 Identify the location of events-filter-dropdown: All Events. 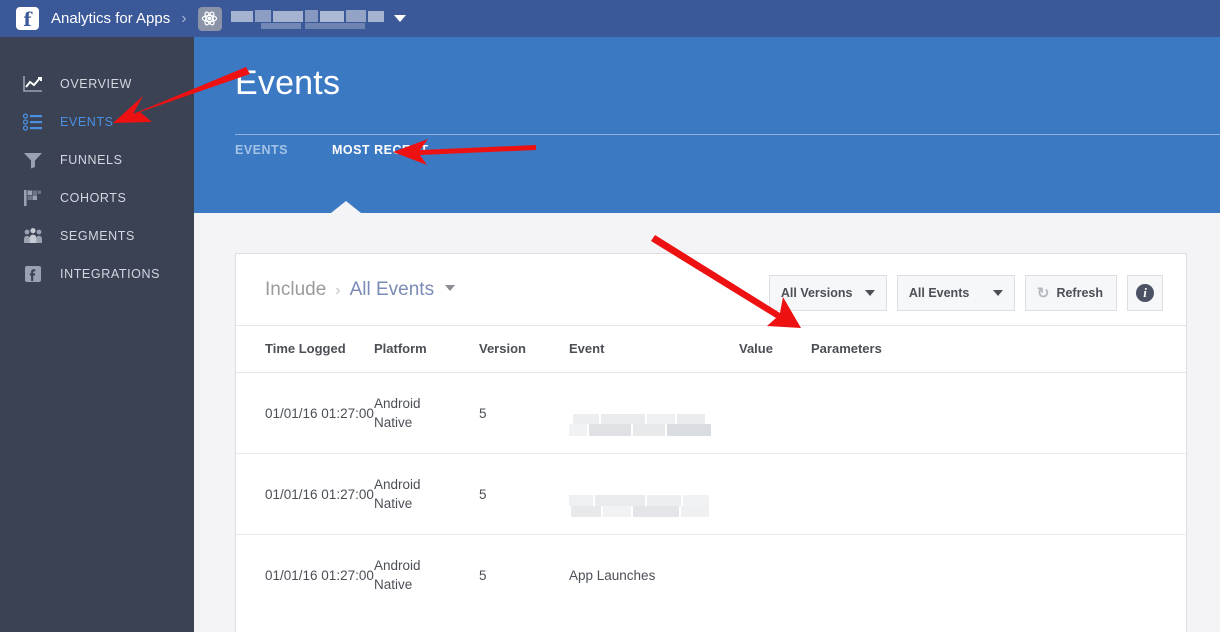
(955, 293).